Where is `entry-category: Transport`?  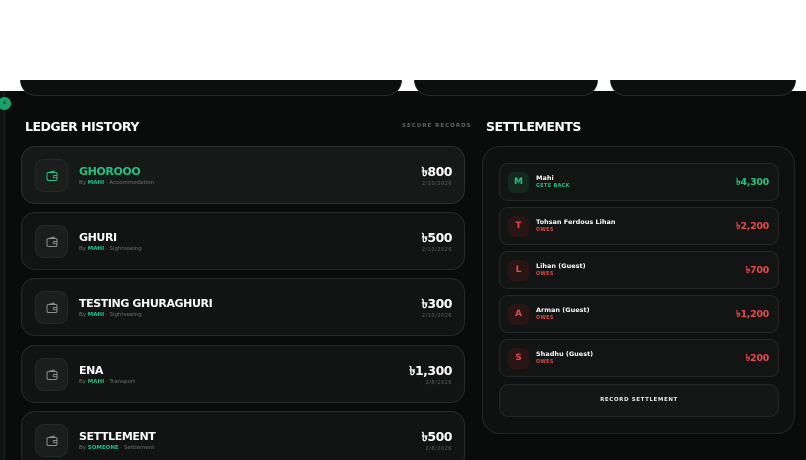 entry-category: Transport is located at coordinates (122, 382).